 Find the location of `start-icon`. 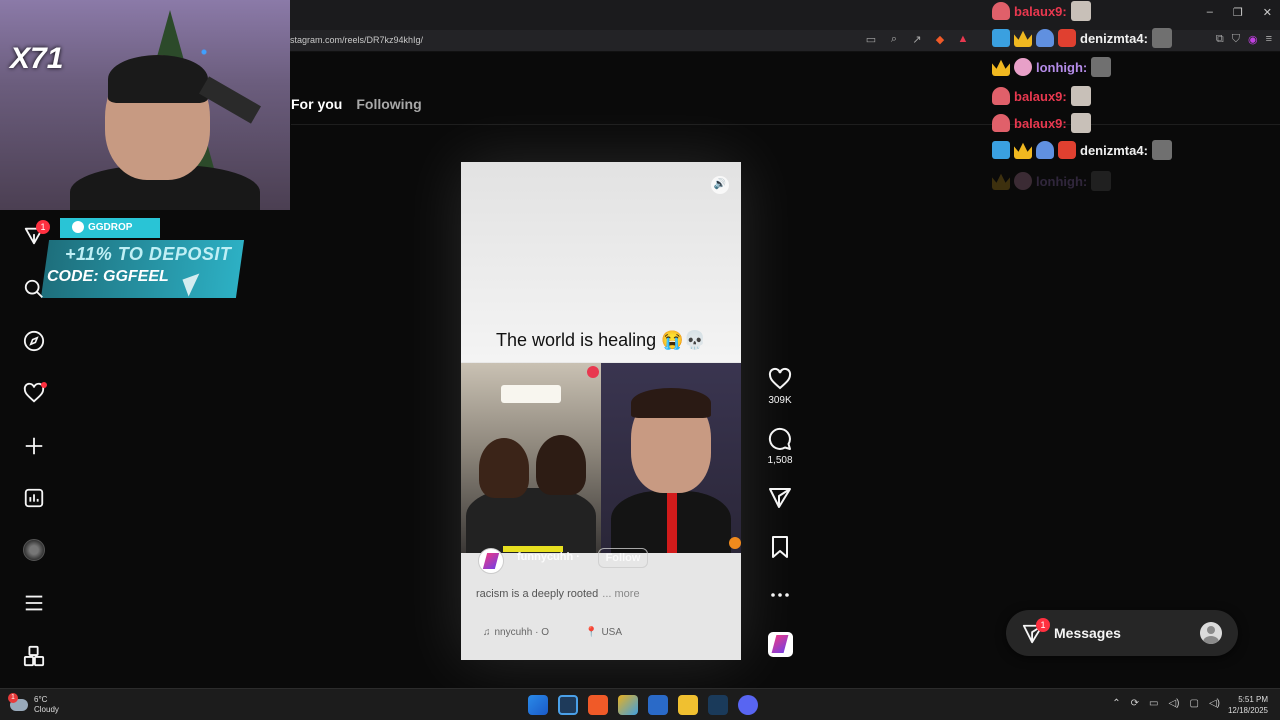

start-icon is located at coordinates (538, 705).